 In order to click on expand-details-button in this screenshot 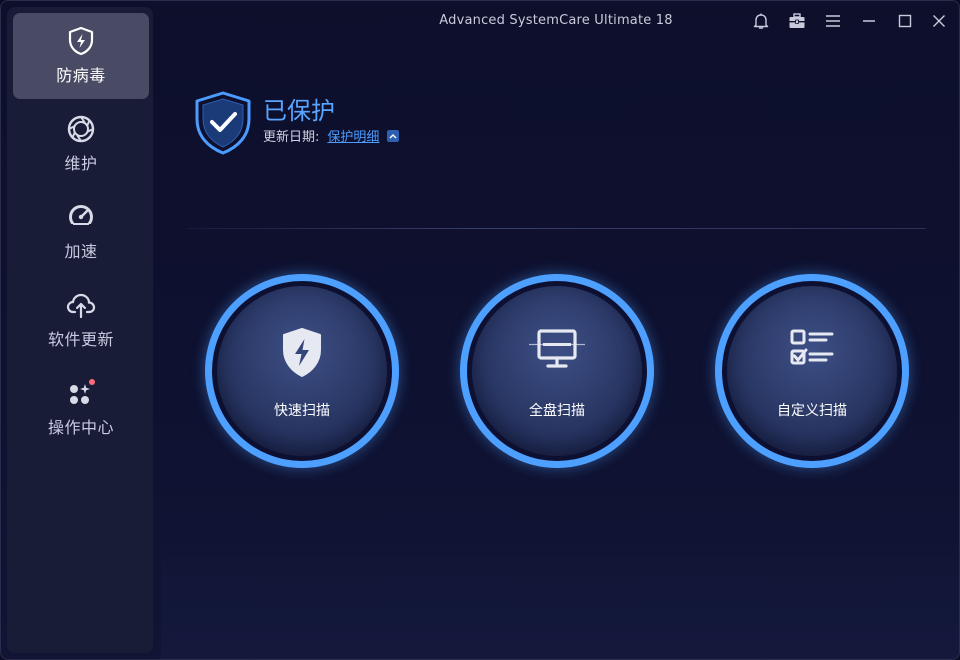, I will do `click(393, 135)`.